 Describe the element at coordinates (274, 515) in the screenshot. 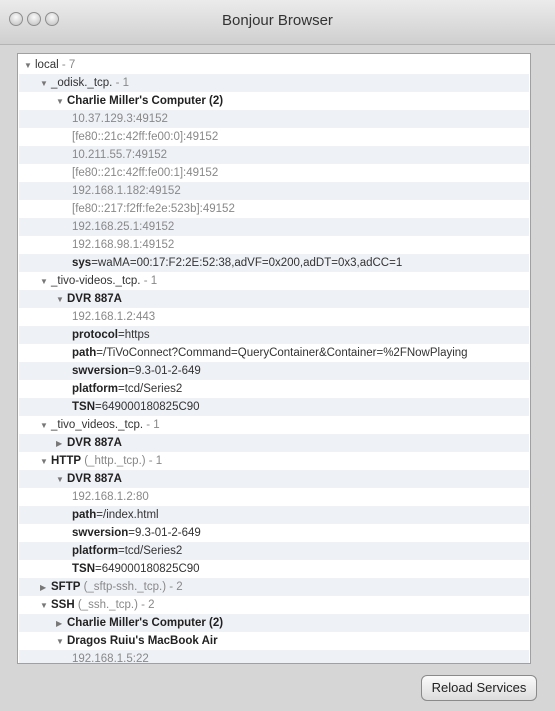

I see `tree-row: path=/index.html` at that location.